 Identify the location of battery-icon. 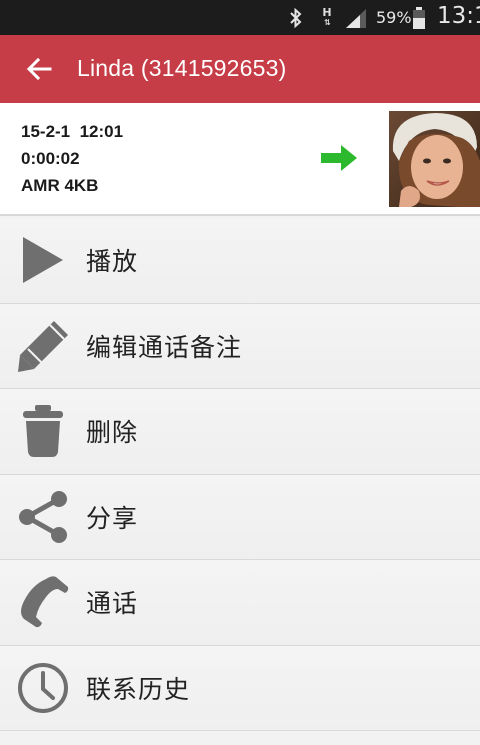
(419, 17).